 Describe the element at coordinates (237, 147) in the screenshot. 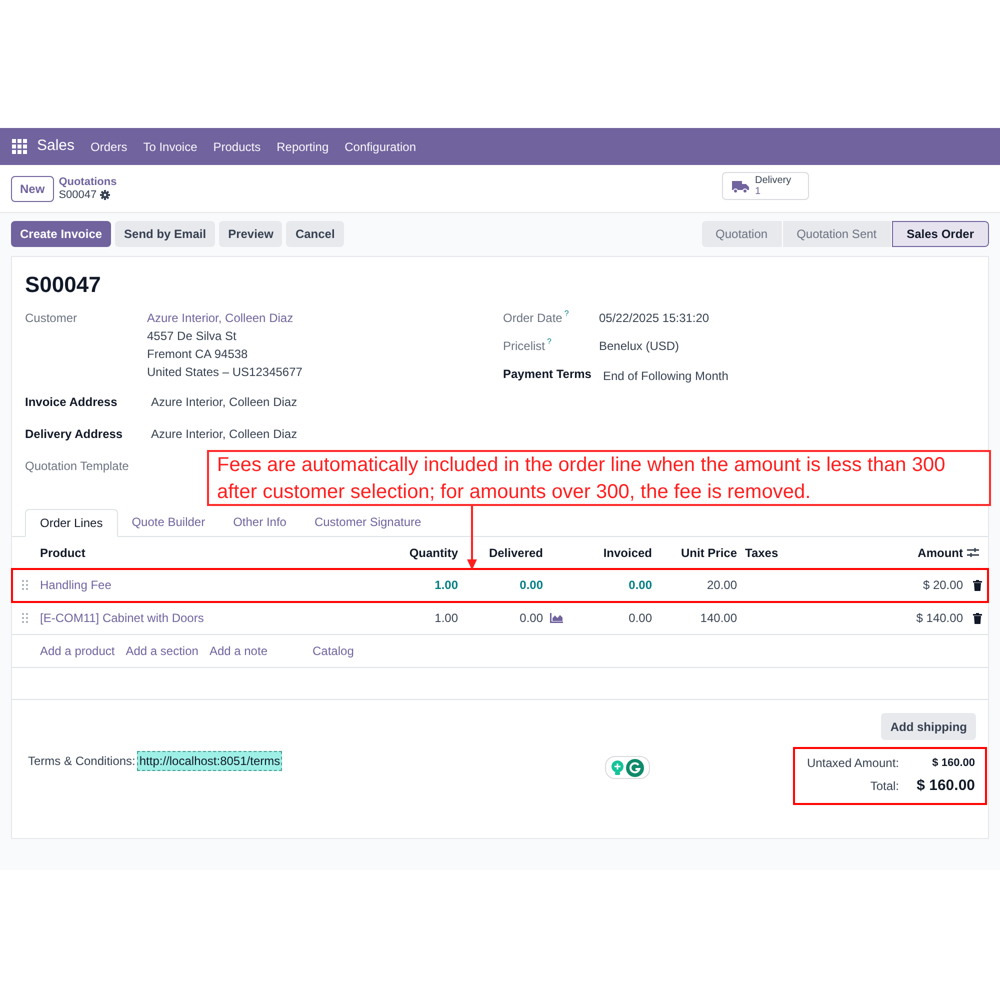

I see `menu-item: Products` at that location.